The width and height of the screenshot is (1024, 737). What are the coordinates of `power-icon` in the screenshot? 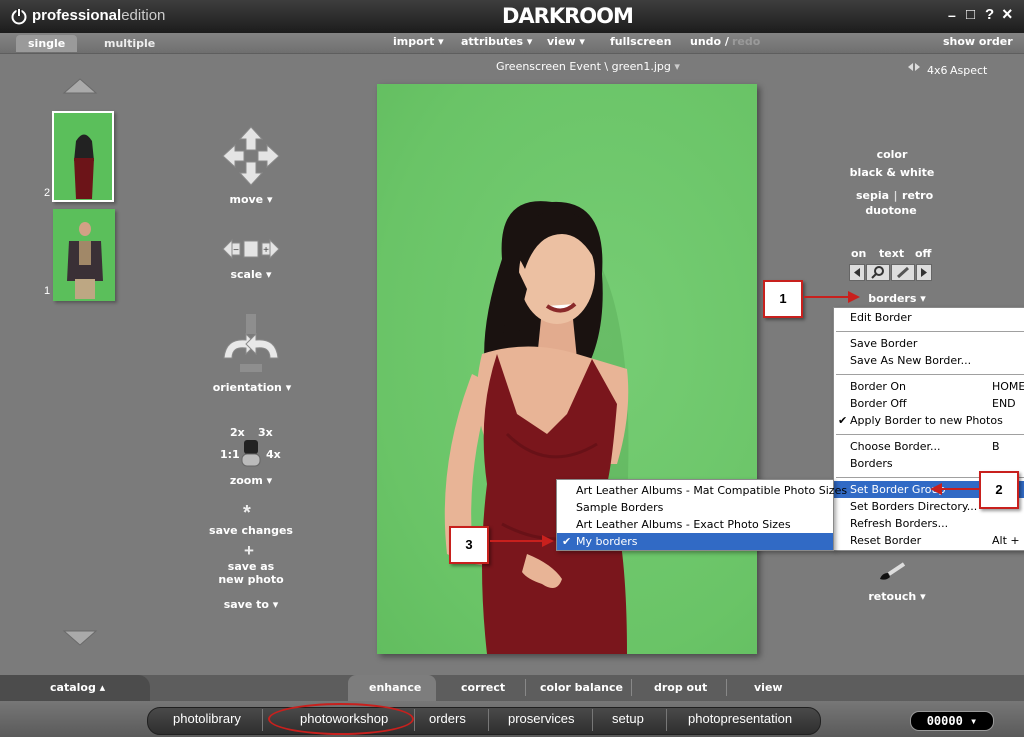 It's located at (19, 16).